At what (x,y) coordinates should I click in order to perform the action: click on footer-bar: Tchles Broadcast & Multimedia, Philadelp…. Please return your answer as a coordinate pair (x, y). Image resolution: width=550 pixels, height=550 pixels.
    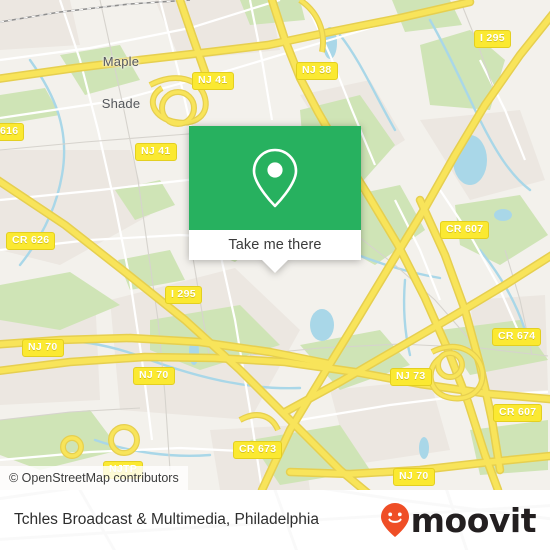
    Looking at the image, I should click on (275, 520).